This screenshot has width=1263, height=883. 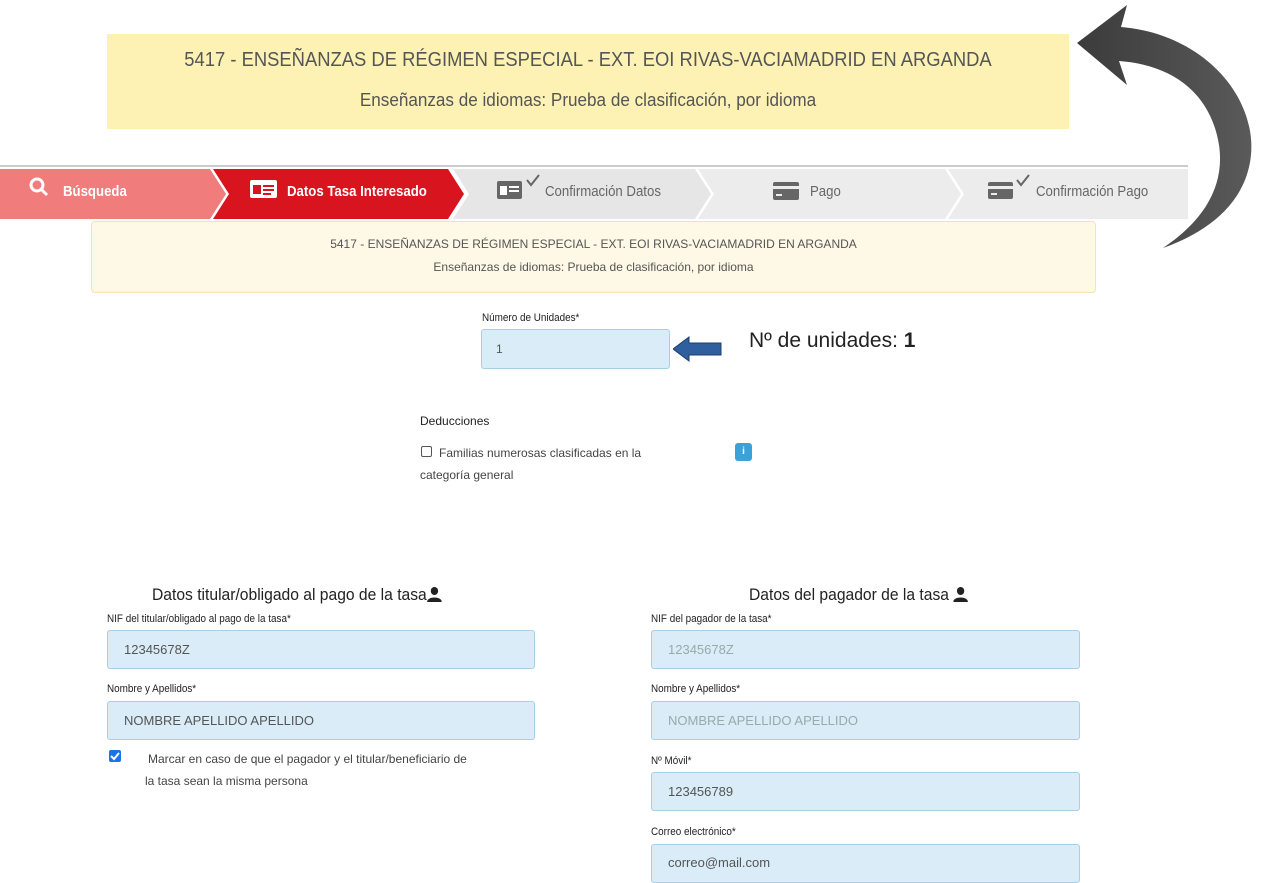 I want to click on same-person-checkbox, so click(x=115, y=756).